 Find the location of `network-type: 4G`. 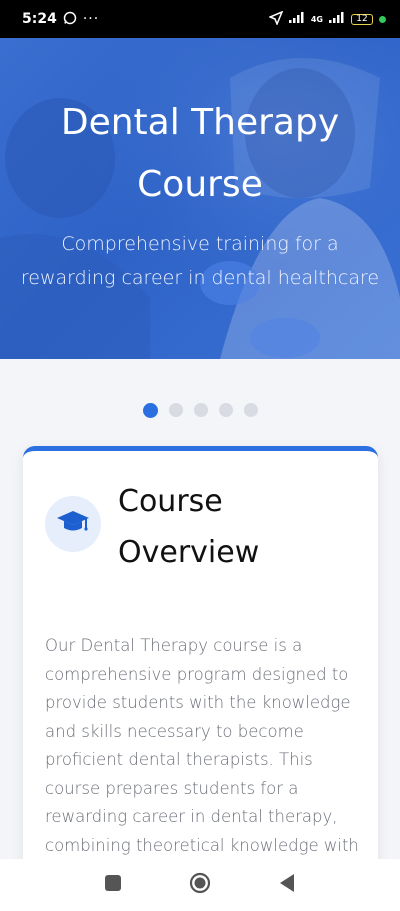

network-type: 4G is located at coordinates (316, 19).